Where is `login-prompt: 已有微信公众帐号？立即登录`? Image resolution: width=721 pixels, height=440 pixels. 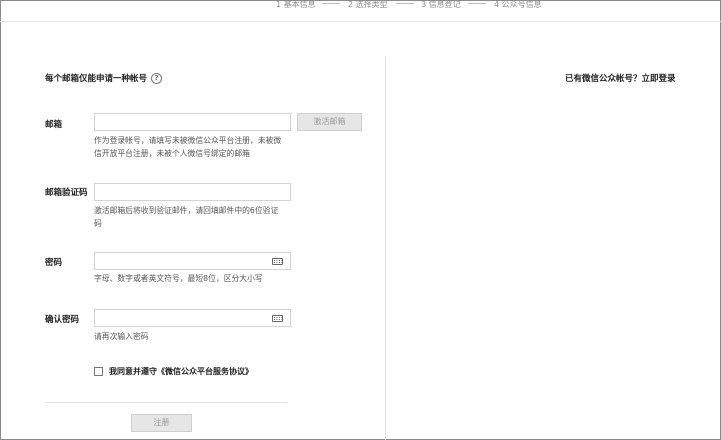
login-prompt: 已有微信公众帐号？立即登录 is located at coordinates (620, 78).